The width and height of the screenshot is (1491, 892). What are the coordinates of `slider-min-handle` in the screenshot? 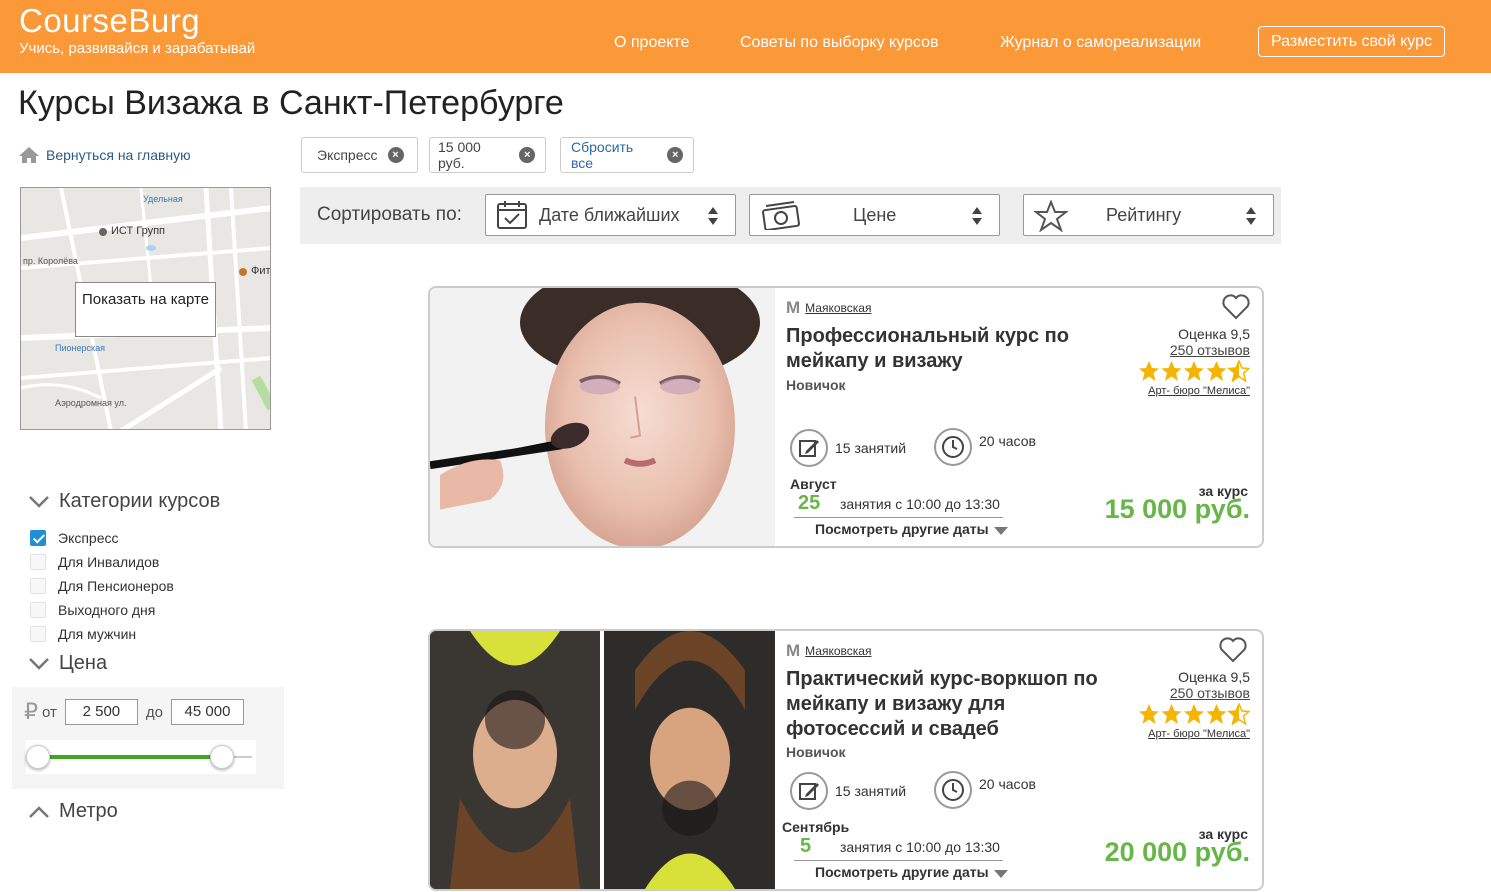 It's located at (38, 757).